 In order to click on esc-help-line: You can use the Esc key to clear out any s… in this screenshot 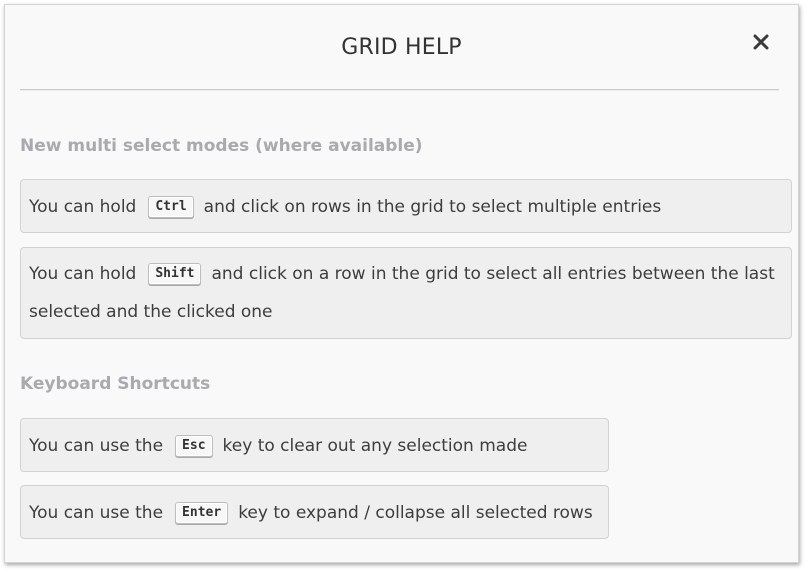, I will do `click(314, 446)`.